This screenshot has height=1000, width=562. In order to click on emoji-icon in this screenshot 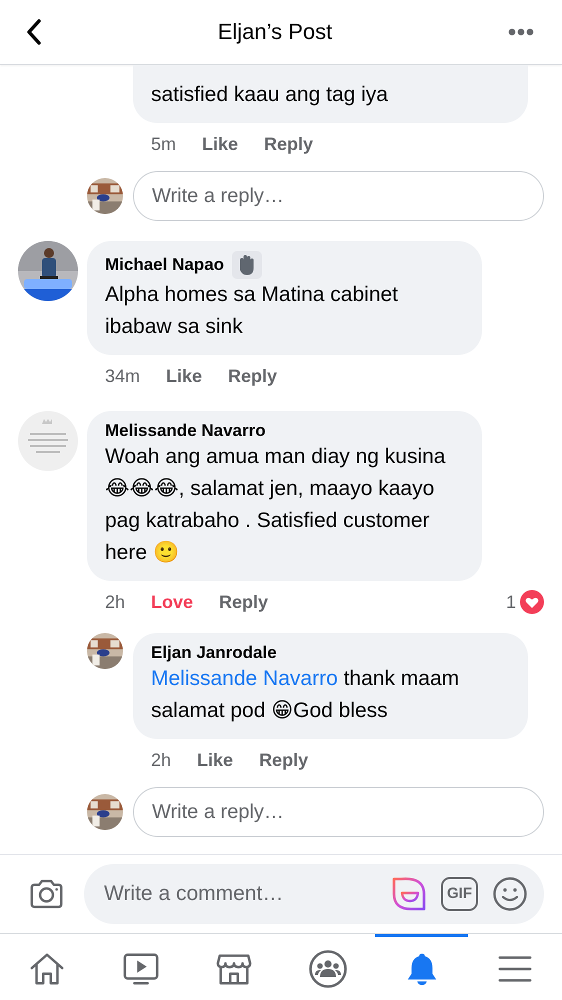, I will do `click(510, 894)`.